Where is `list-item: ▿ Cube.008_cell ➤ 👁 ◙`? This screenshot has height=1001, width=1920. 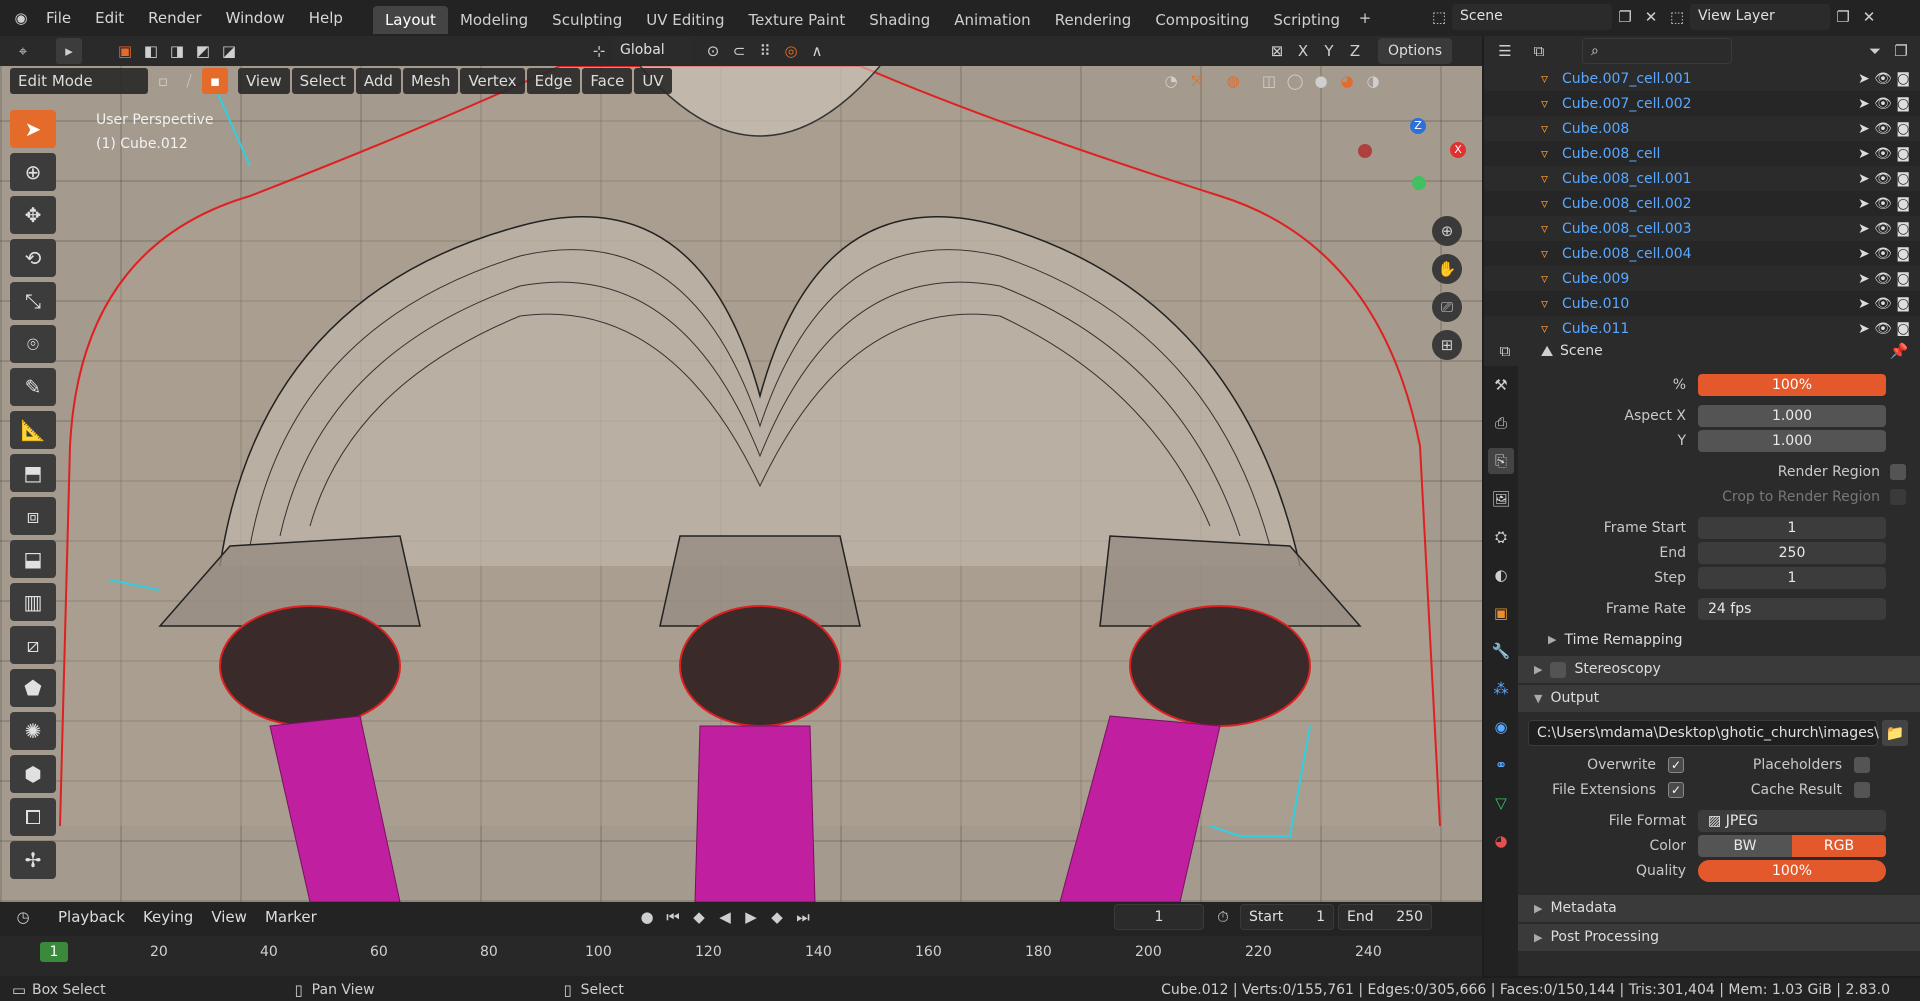
list-item: ▿ Cube.008_cell ➤ 👁 ◙ is located at coordinates (1702, 153).